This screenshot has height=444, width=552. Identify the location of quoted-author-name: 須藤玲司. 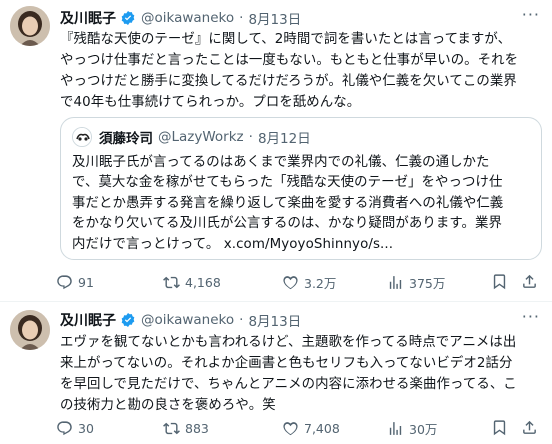
(126, 137).